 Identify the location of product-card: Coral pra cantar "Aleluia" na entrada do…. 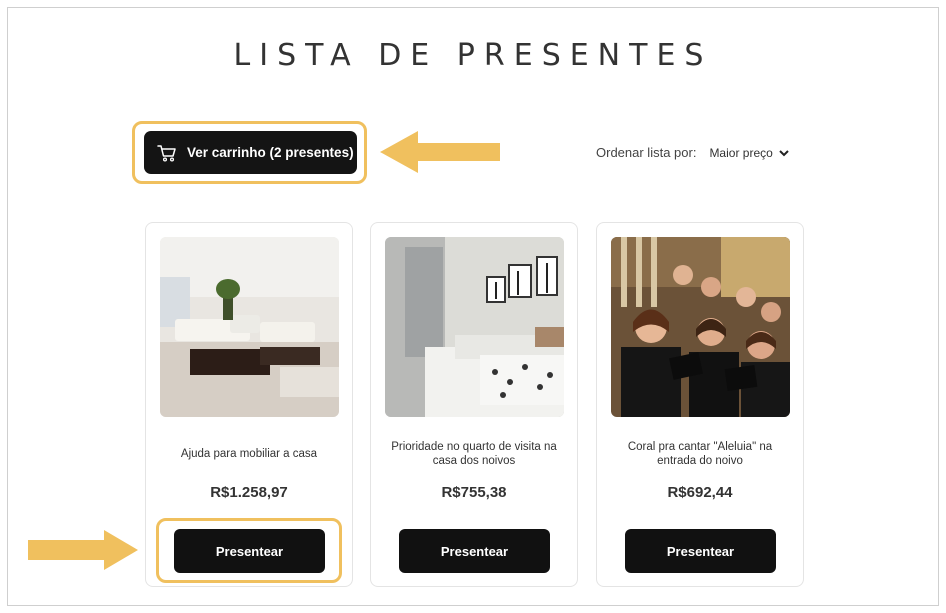
(700, 404).